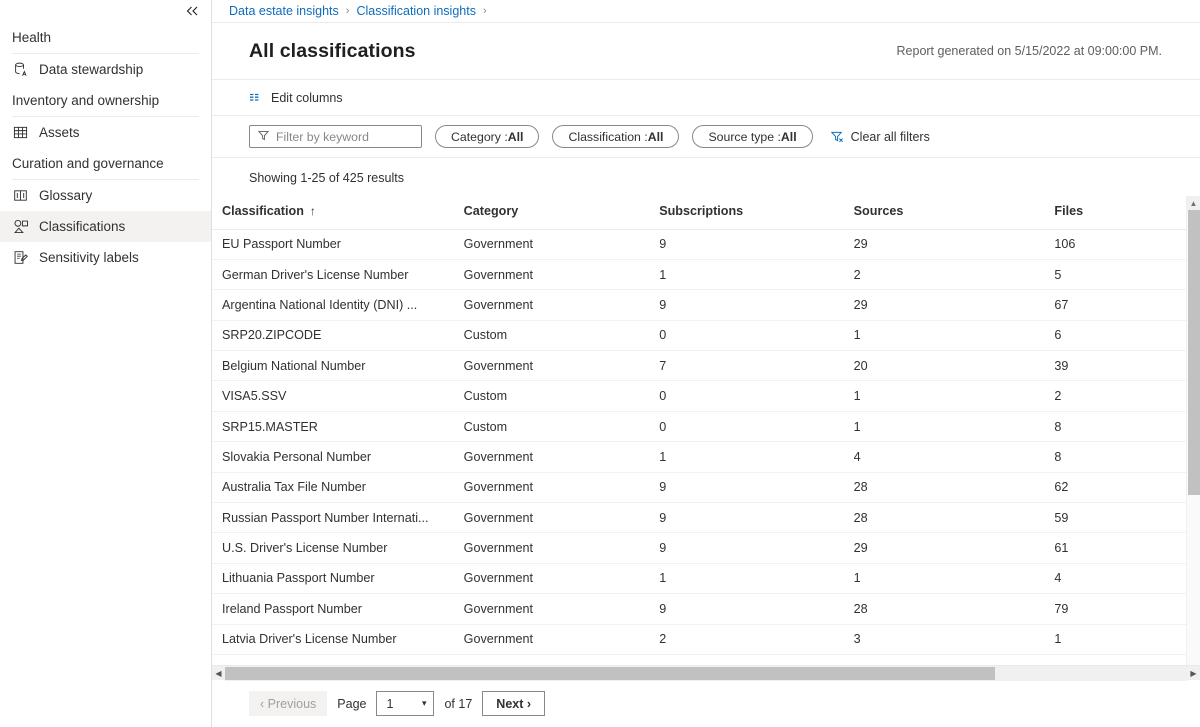 The height and width of the screenshot is (727, 1200). I want to click on table-row: SRP15.MASTER Custom 0 1 8, so click(706, 427).